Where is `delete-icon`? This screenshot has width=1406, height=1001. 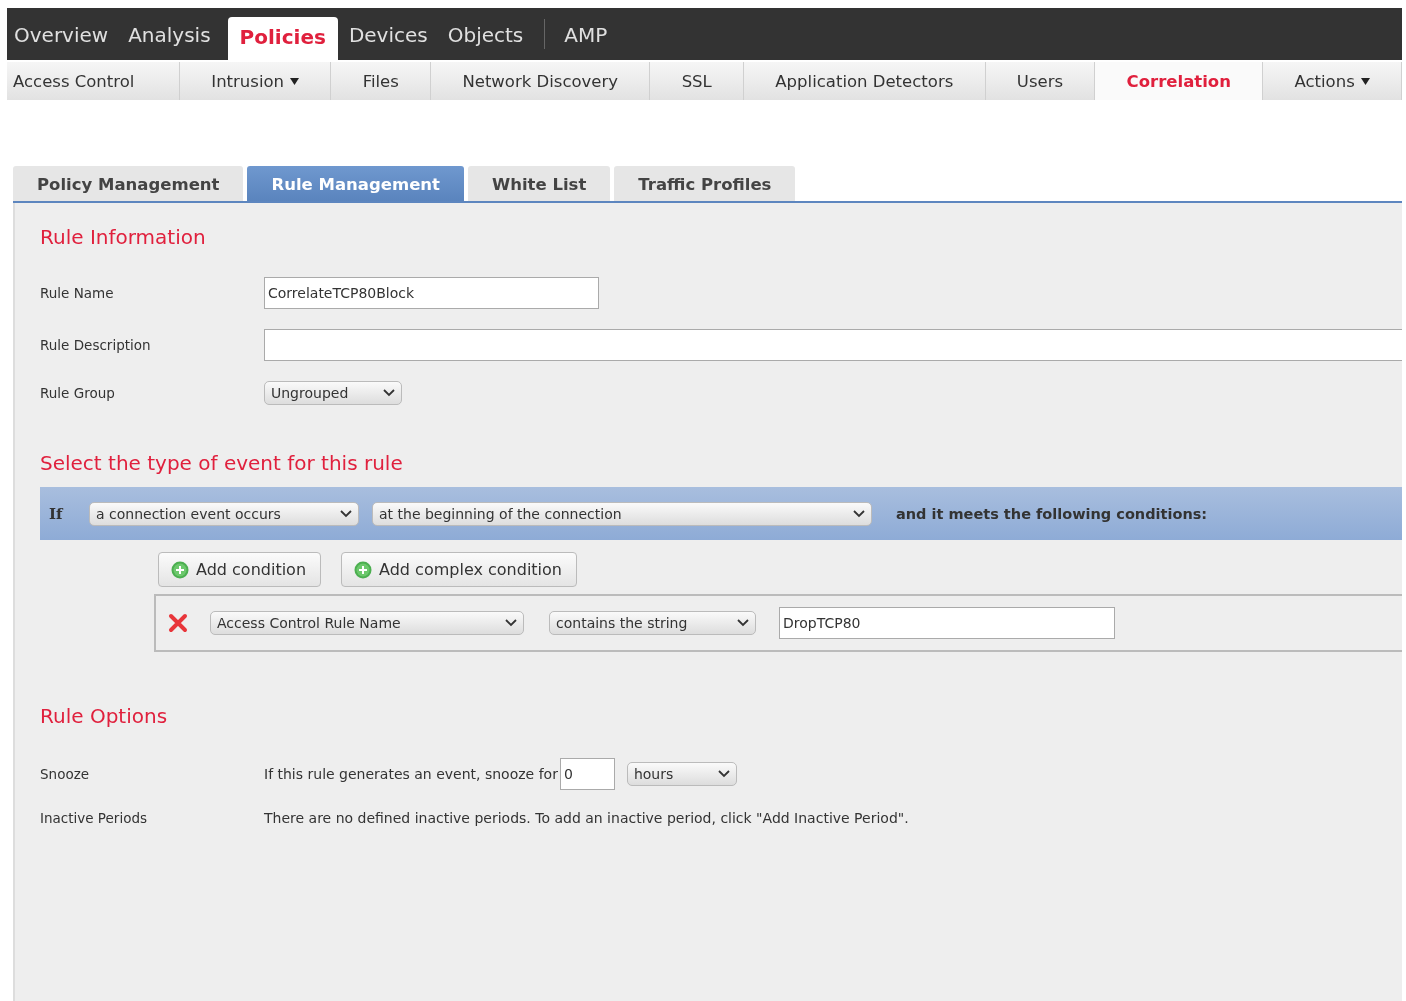
delete-icon is located at coordinates (178, 623).